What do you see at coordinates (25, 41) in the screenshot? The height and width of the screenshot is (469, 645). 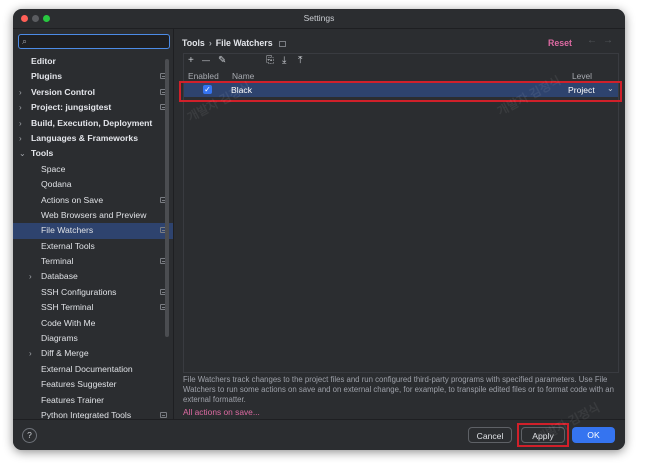 I see `search-icon: ⌕` at bounding box center [25, 41].